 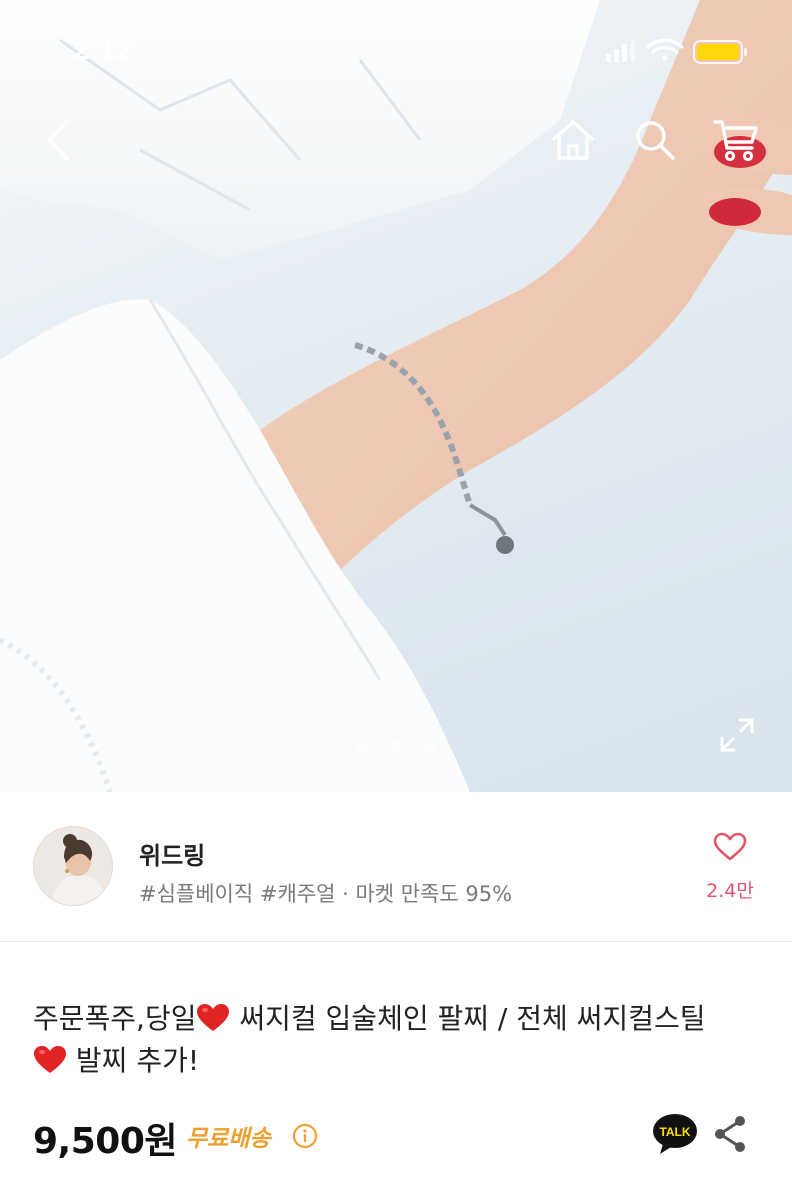 I want to click on free-shipping-label: 무료배송, so click(x=228, y=1139).